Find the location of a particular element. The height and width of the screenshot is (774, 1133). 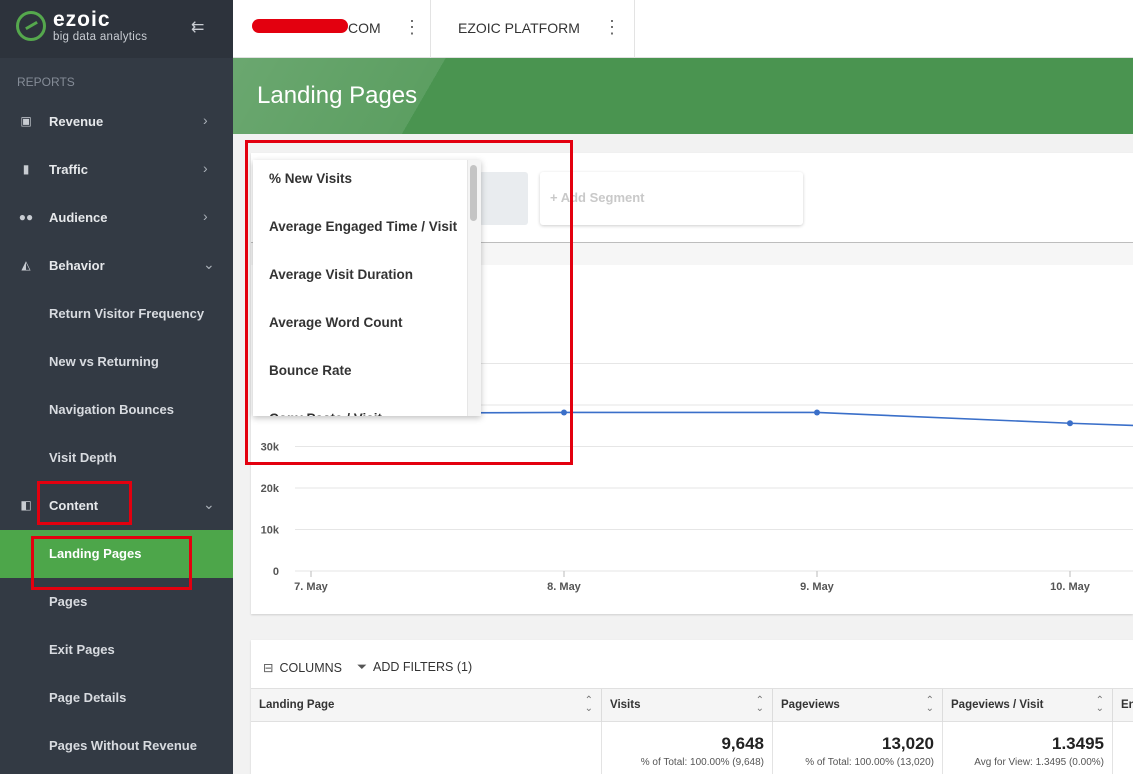

annotation-box-dropdown is located at coordinates (409, 302).